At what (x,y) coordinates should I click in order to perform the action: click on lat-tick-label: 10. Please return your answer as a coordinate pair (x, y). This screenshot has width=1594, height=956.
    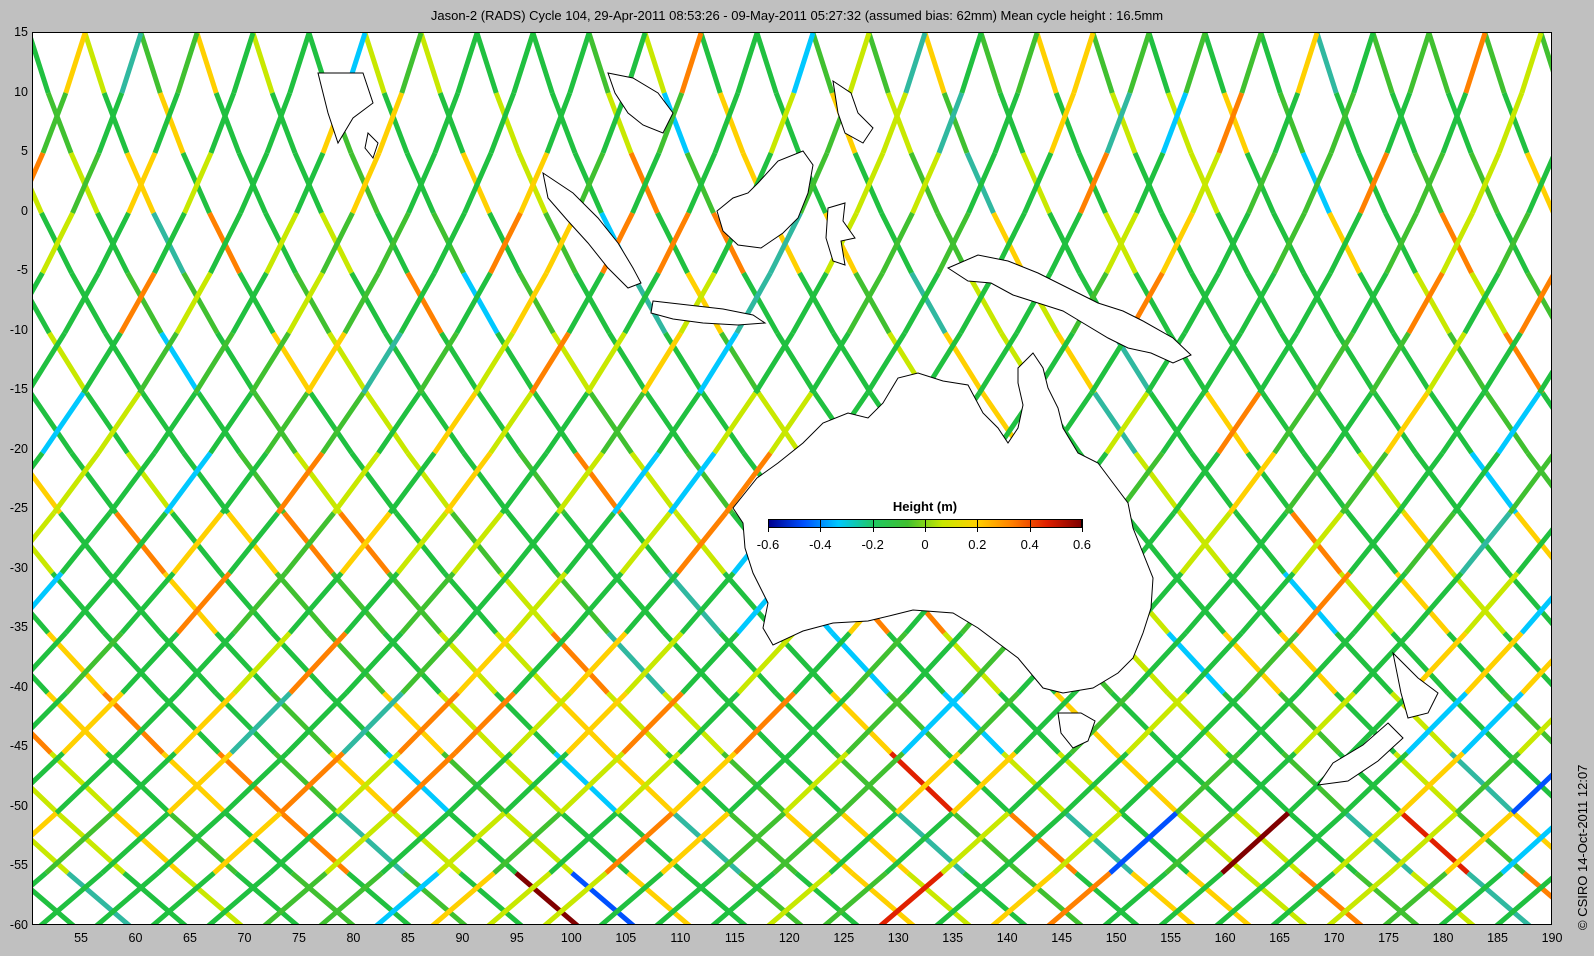
    Looking at the image, I should click on (21, 91).